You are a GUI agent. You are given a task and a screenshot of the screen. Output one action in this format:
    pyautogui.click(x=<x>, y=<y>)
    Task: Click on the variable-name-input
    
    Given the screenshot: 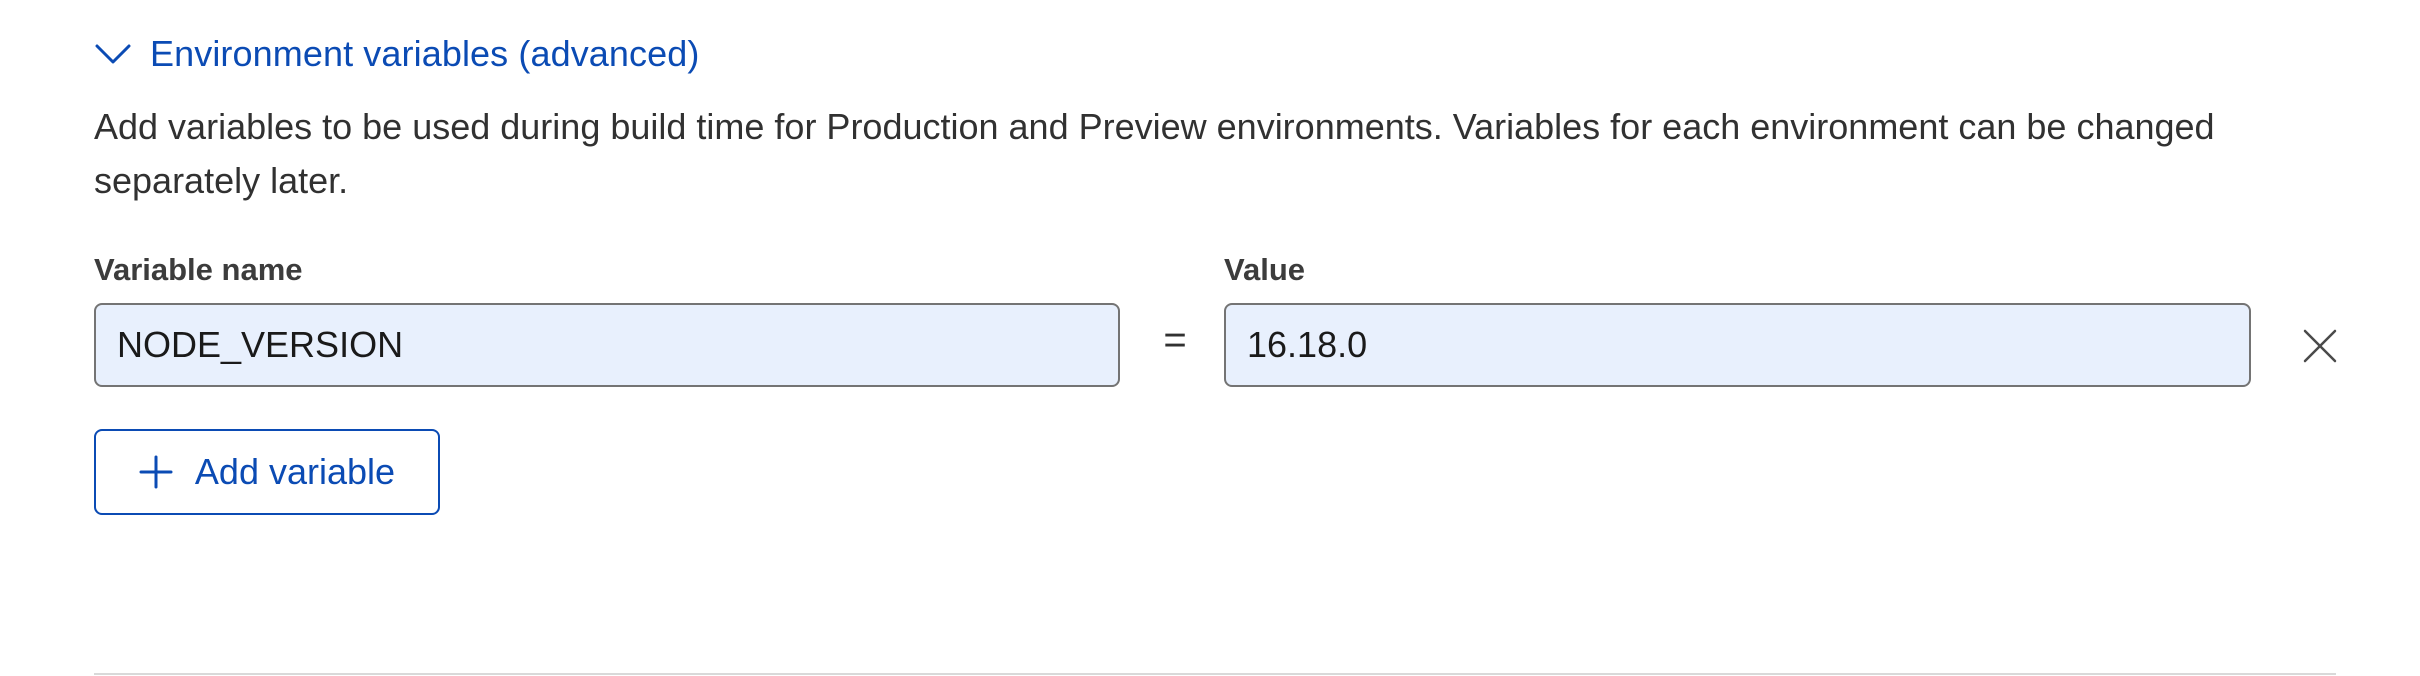 What is the action you would take?
    pyautogui.click(x=607, y=345)
    